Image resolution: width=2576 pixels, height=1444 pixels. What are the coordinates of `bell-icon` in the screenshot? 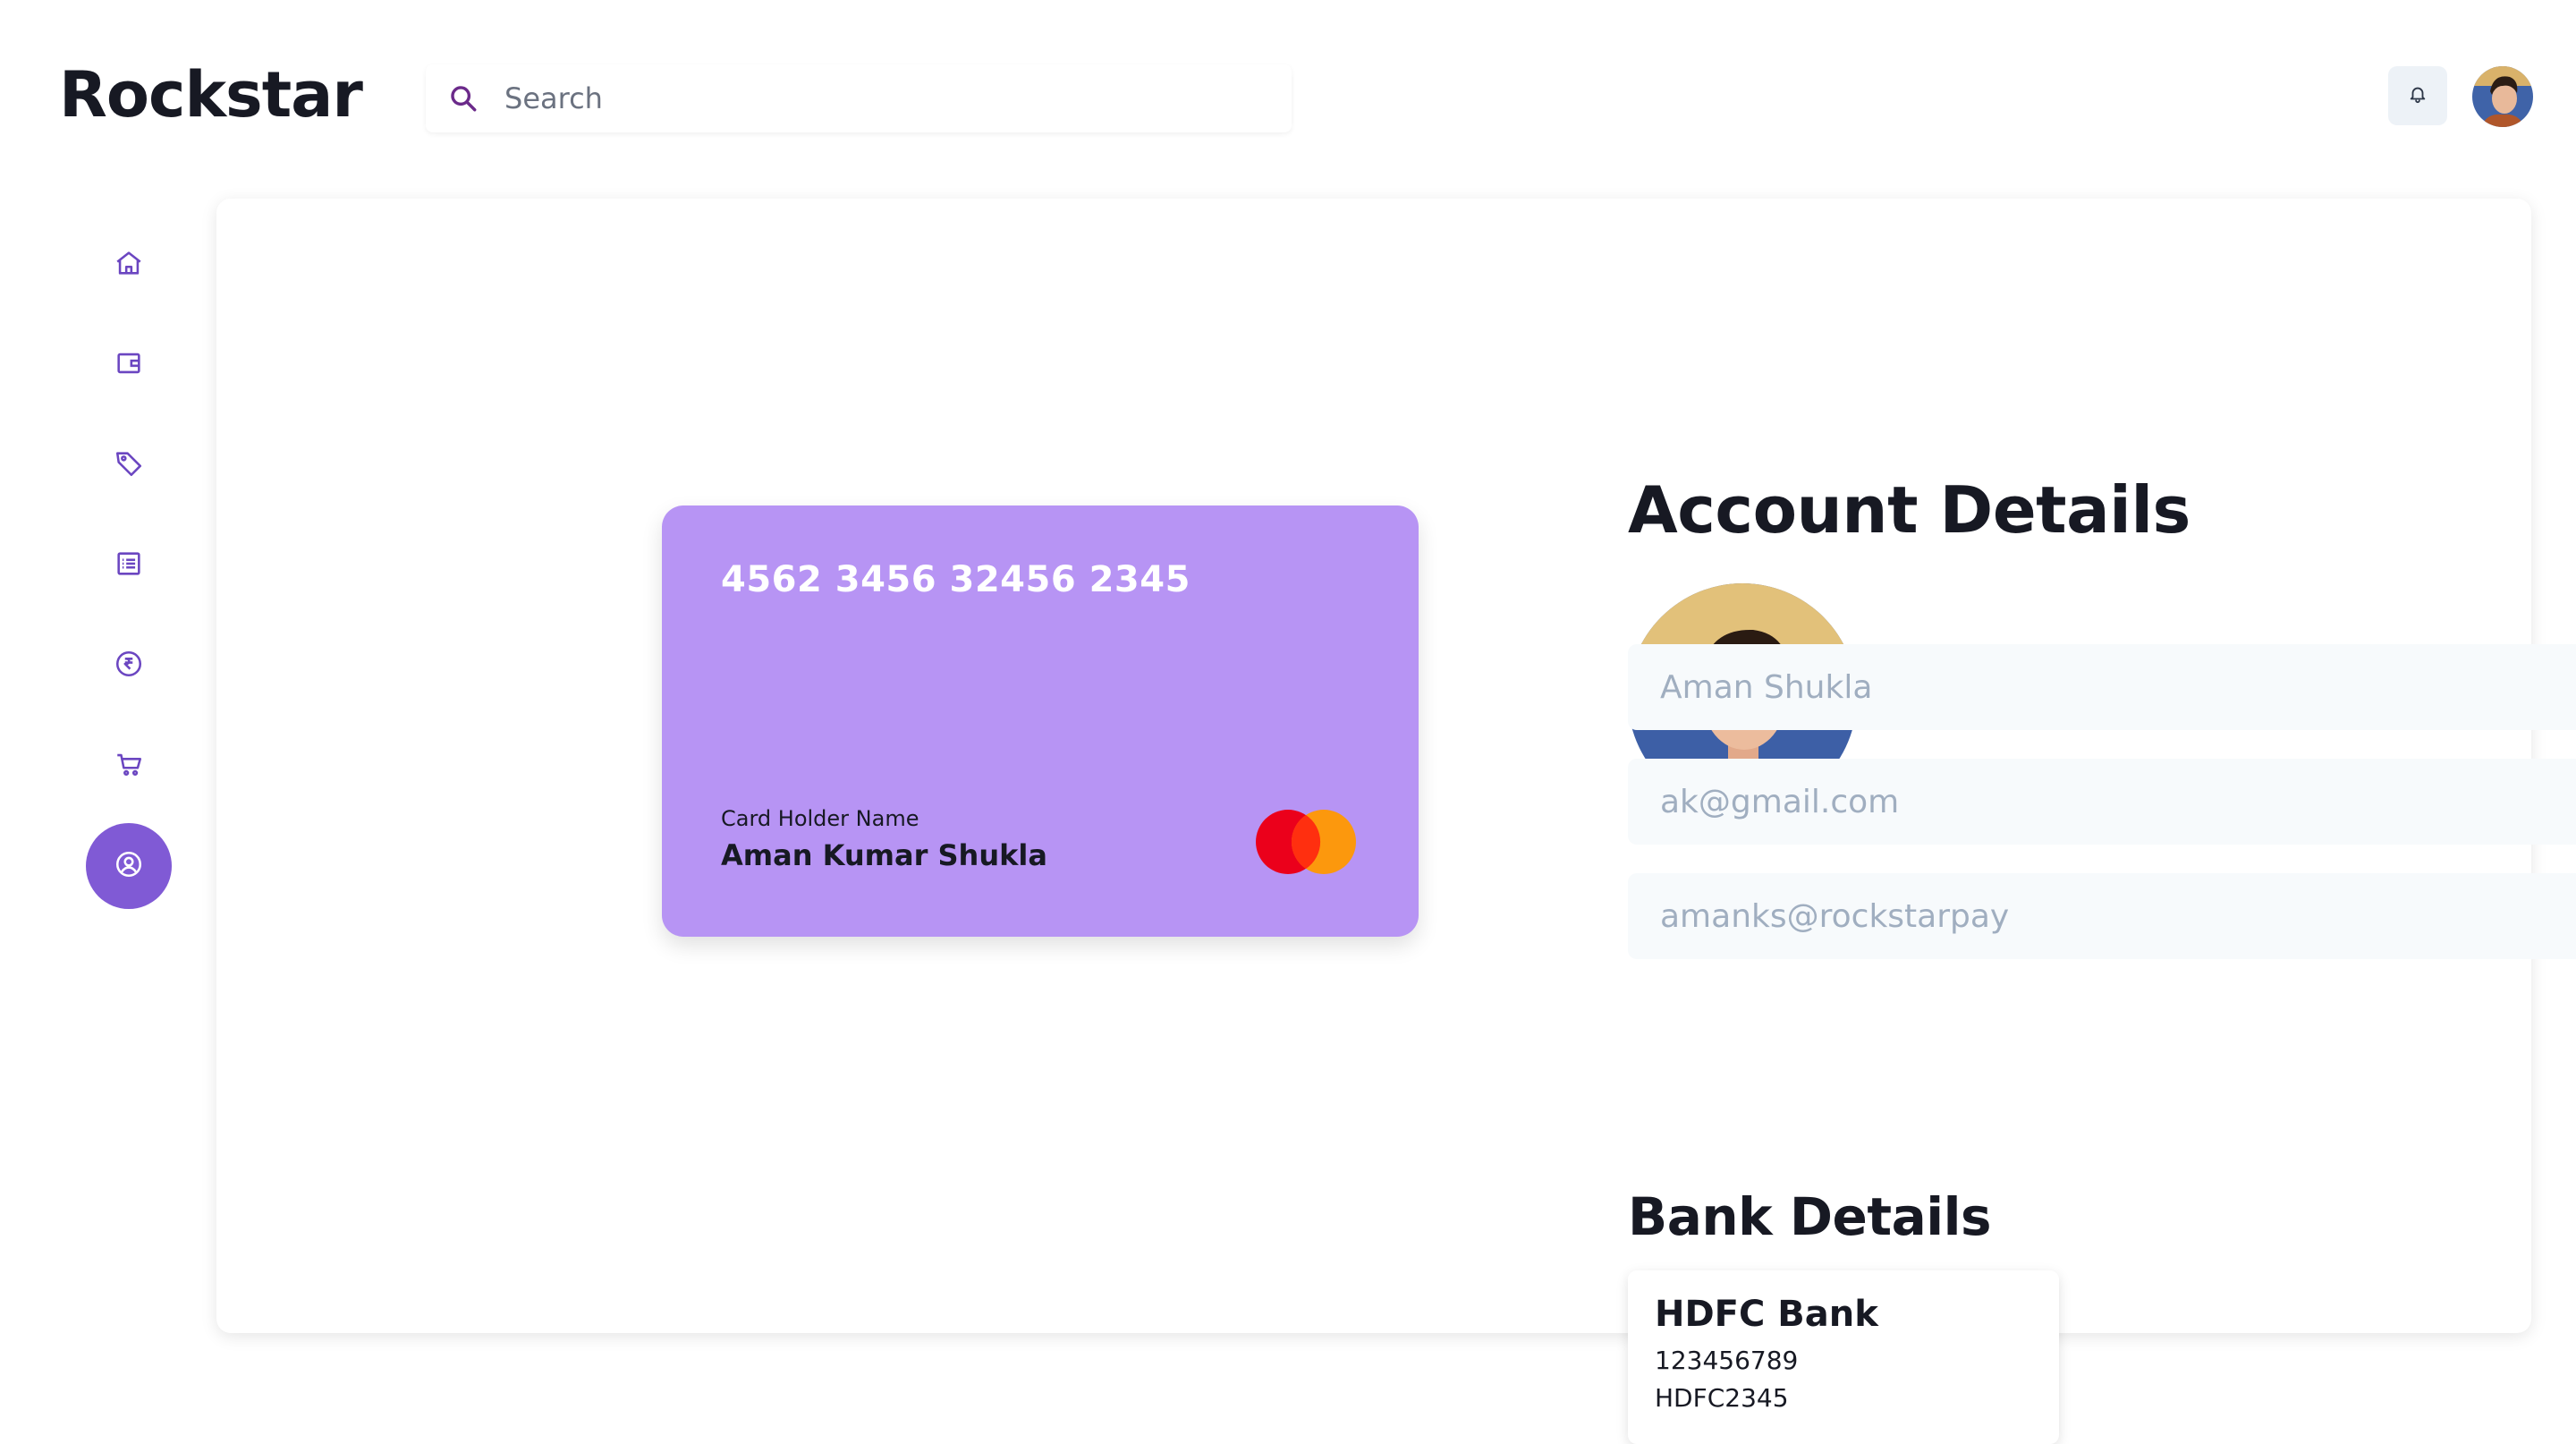 It's located at (2418, 95).